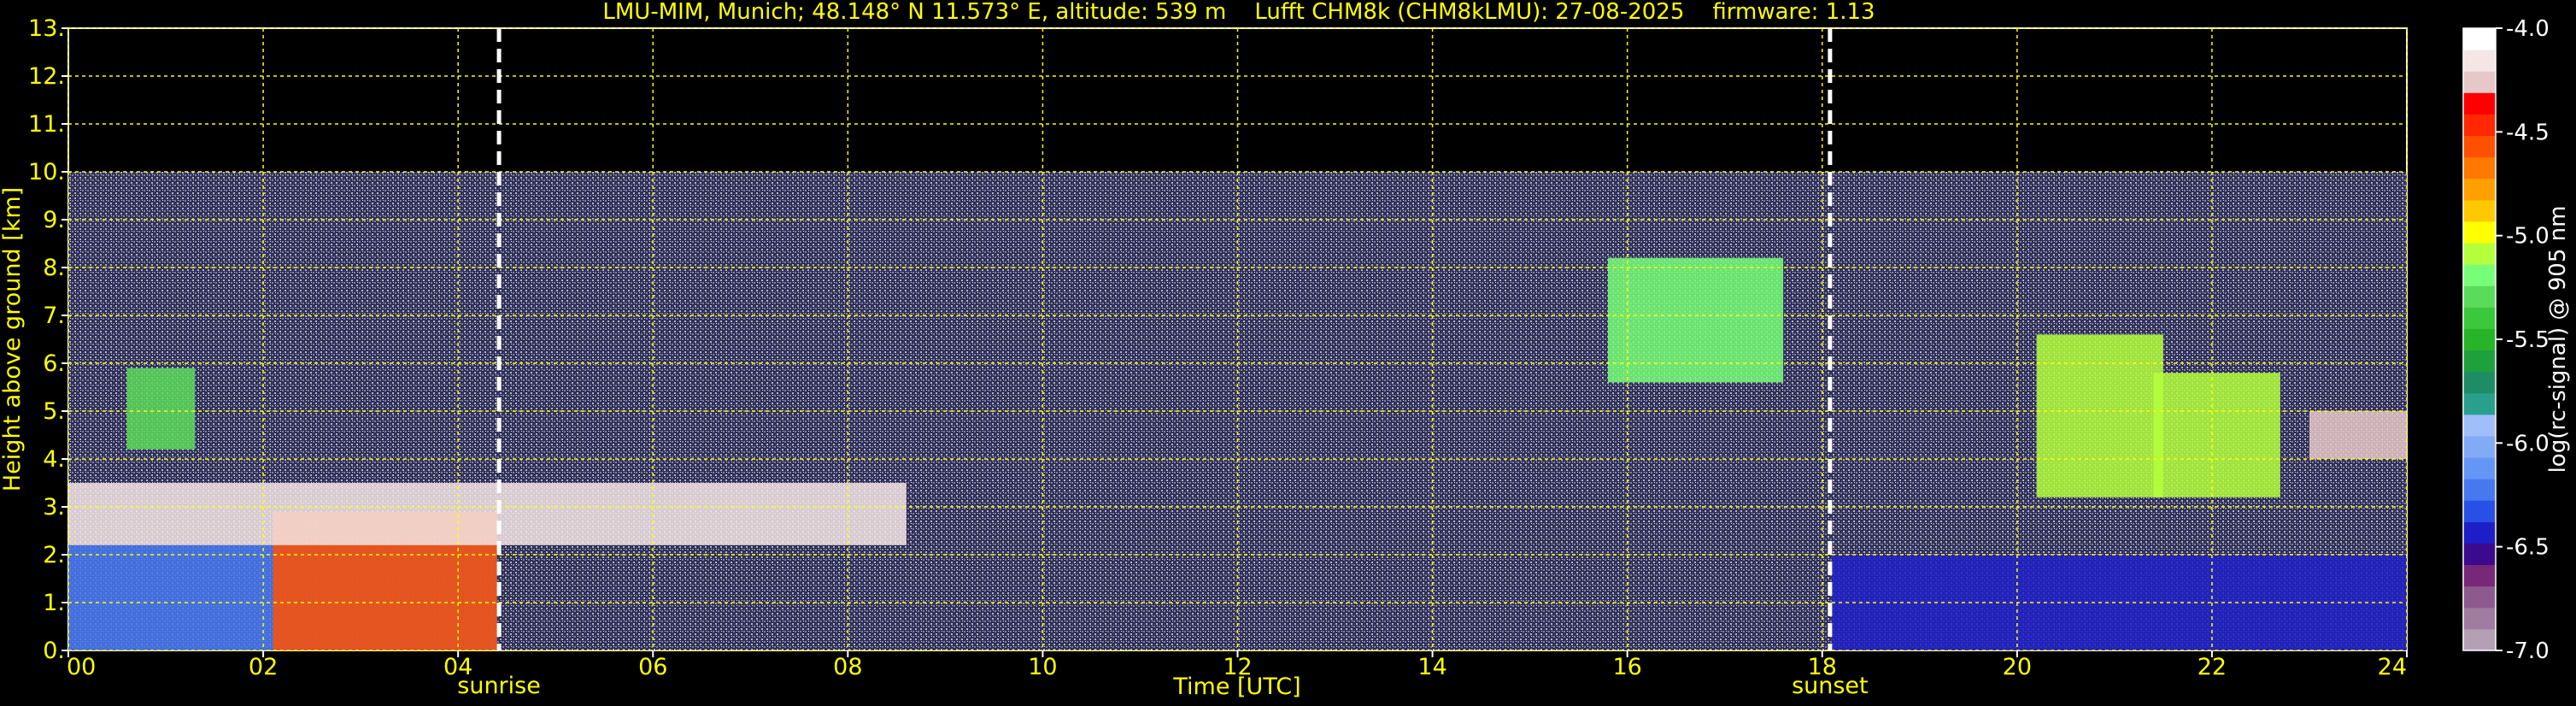 This screenshot has width=2576, height=706. What do you see at coordinates (54, 268) in the screenshot?
I see `y-tick-label: 8.` at bounding box center [54, 268].